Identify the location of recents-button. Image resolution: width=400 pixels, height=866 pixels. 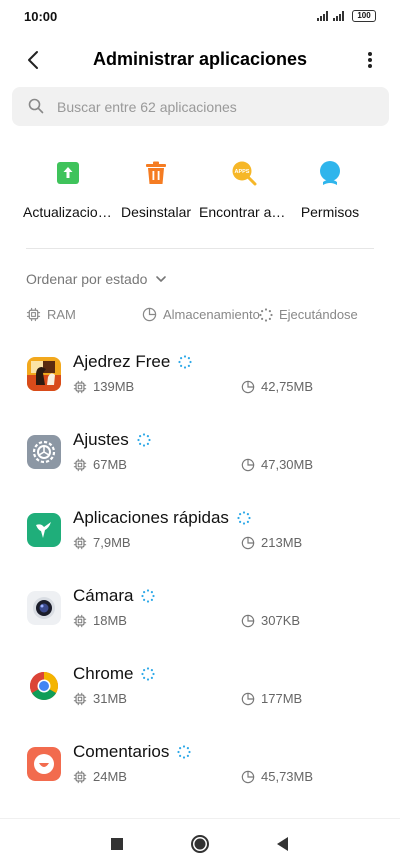
(117, 844).